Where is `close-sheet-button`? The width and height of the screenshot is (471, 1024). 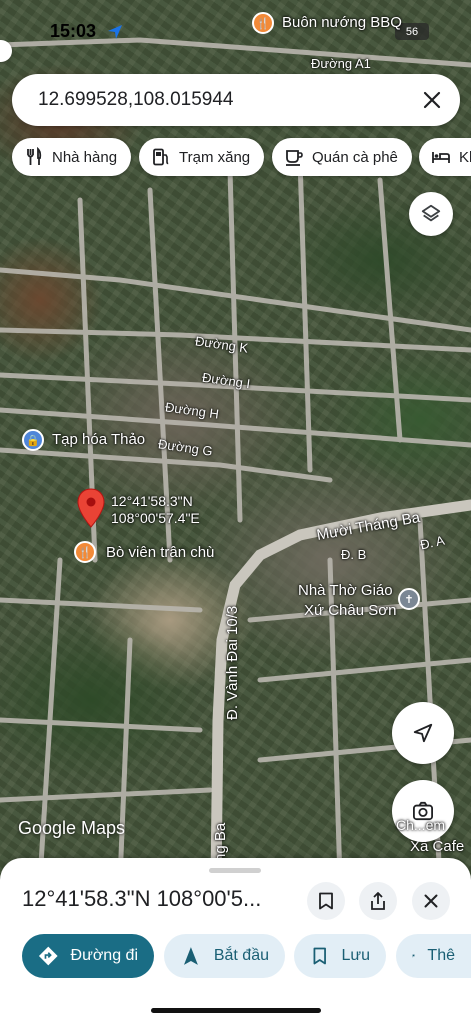
close-sheet-button is located at coordinates (431, 901).